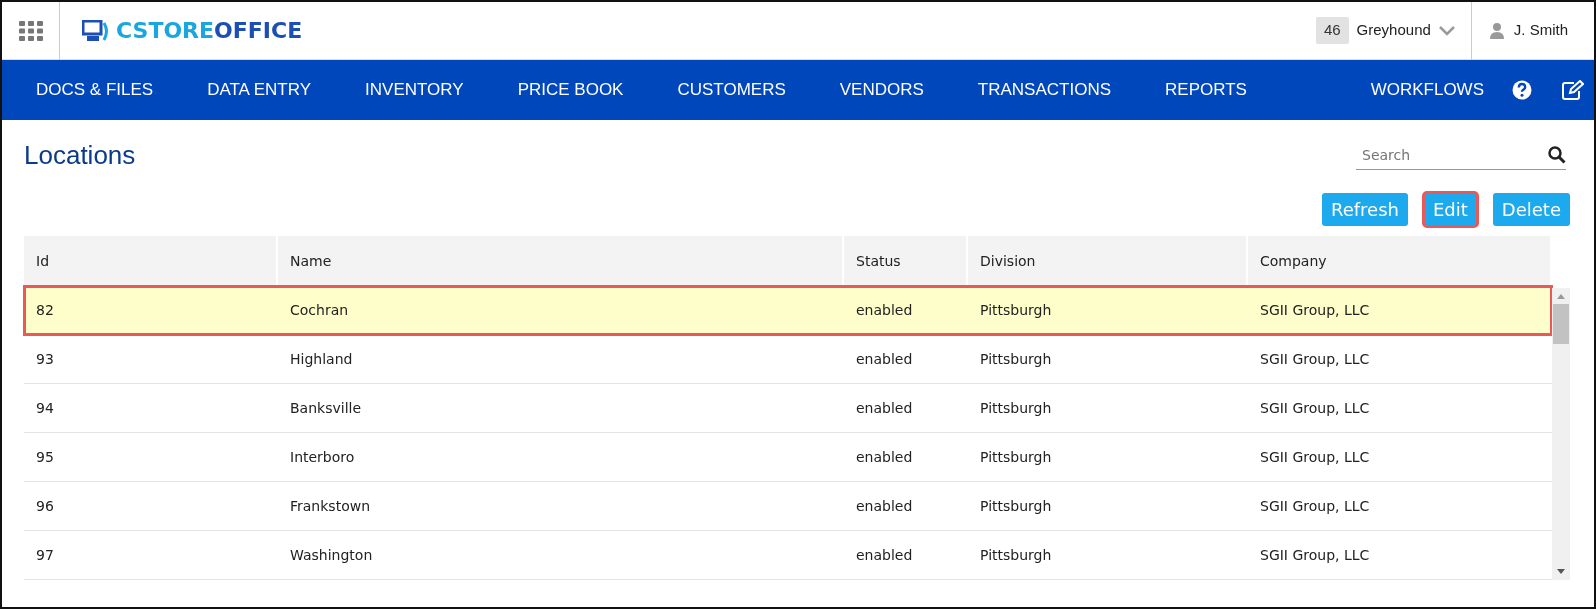  What do you see at coordinates (788, 409) in the screenshot?
I see `table-row: 94 Banksville enabled Pittsburgh SGII Group, LLC` at bounding box center [788, 409].